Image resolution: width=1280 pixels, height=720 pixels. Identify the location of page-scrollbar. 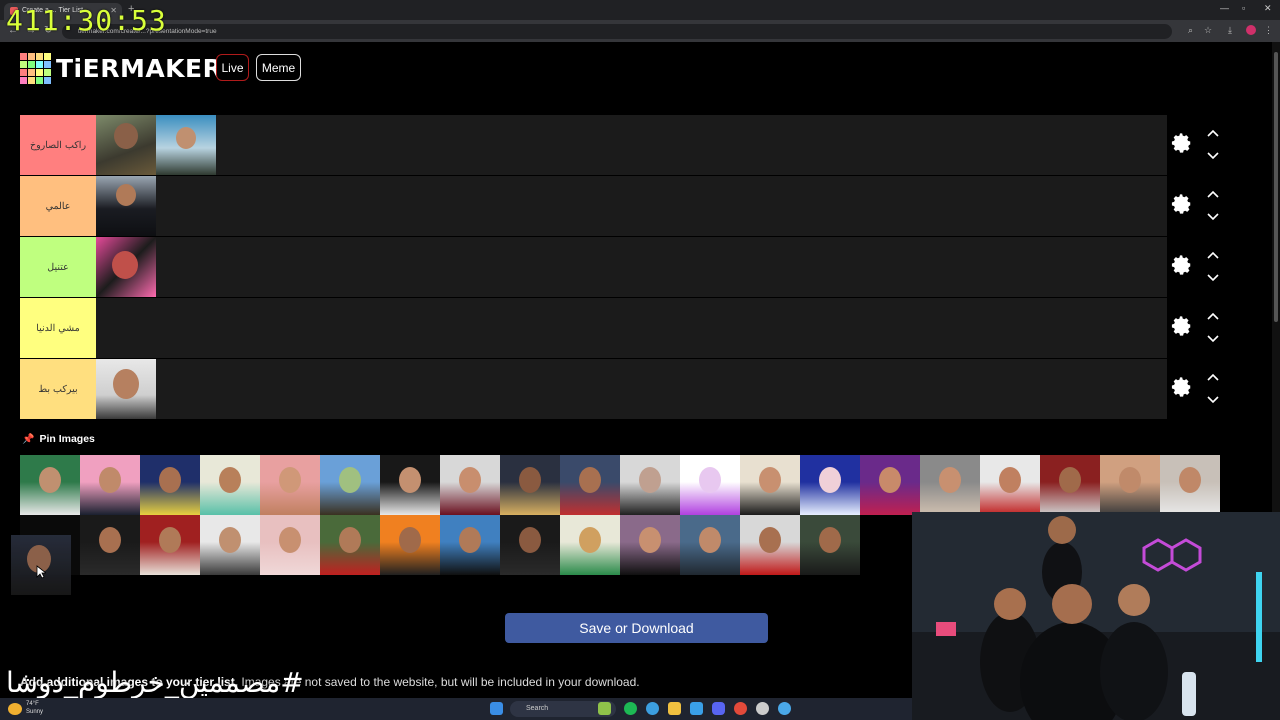
(1276, 277).